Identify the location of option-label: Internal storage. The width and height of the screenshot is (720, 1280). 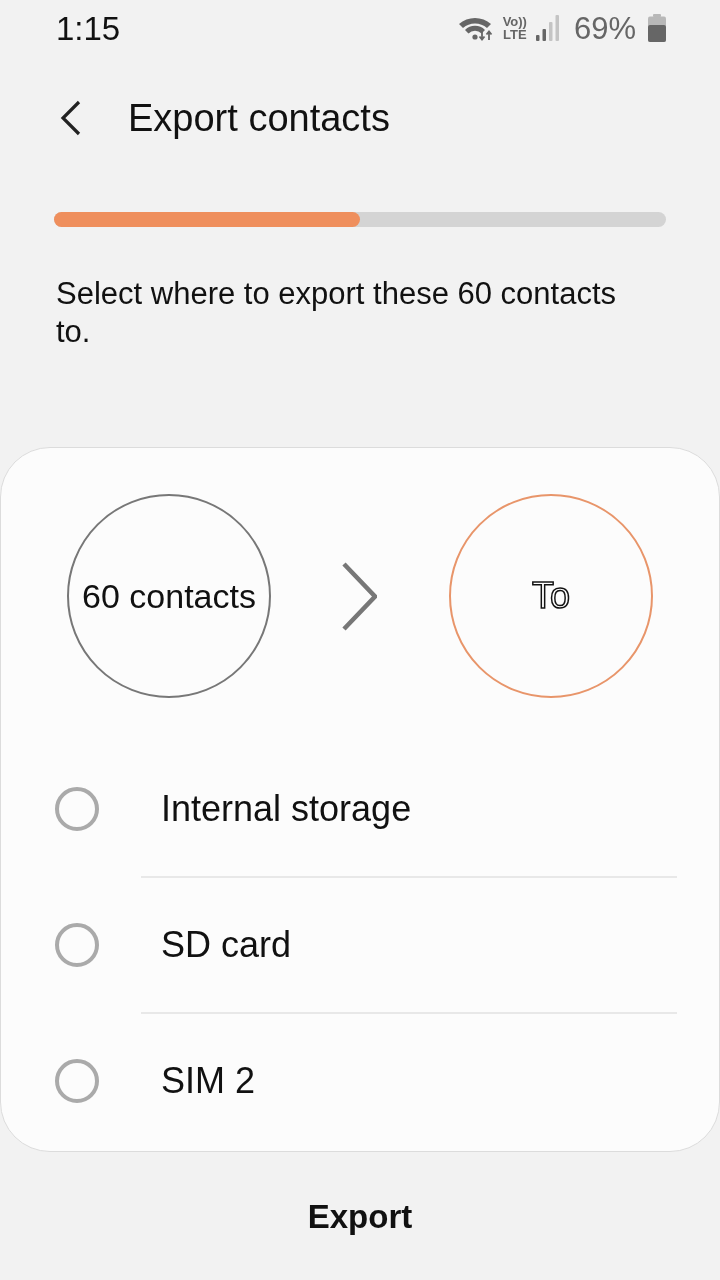
(286, 809).